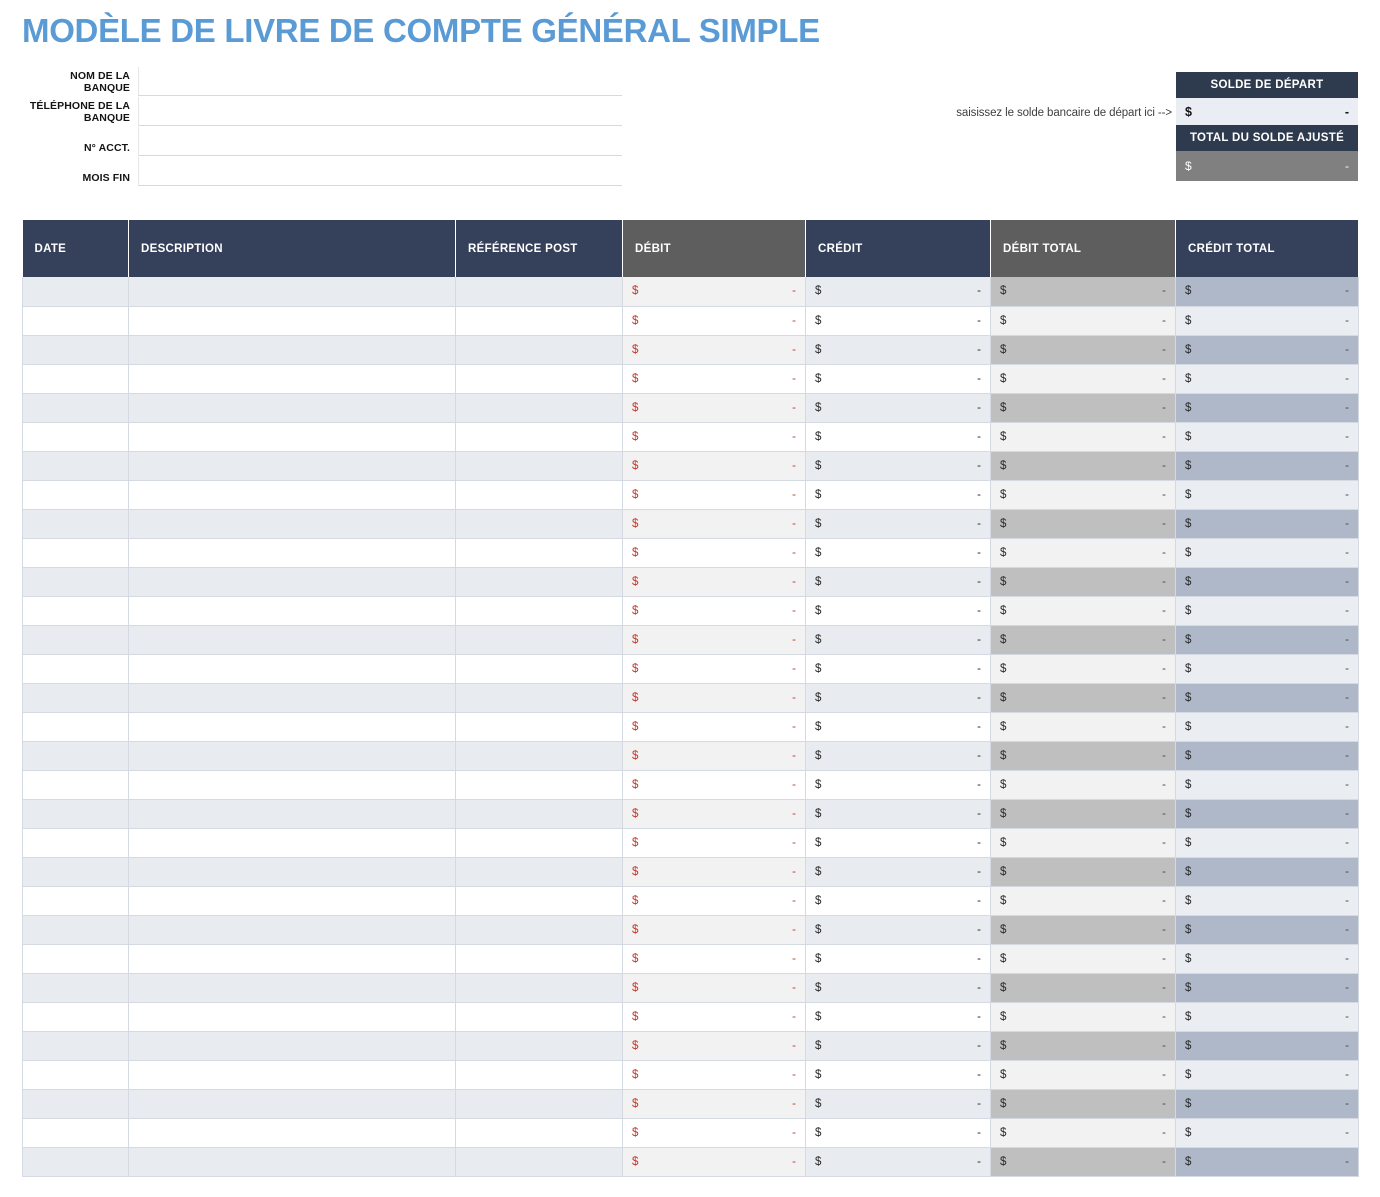 Image resolution: width=1380 pixels, height=1197 pixels. Describe the element at coordinates (898, 248) in the screenshot. I see `column-header-credit: CRÉDIT` at that location.